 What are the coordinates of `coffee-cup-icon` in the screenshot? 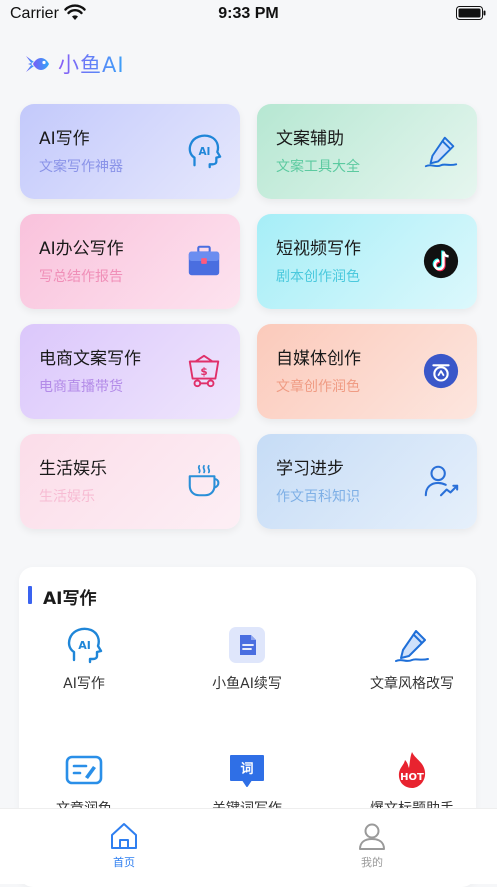 It's located at (204, 480).